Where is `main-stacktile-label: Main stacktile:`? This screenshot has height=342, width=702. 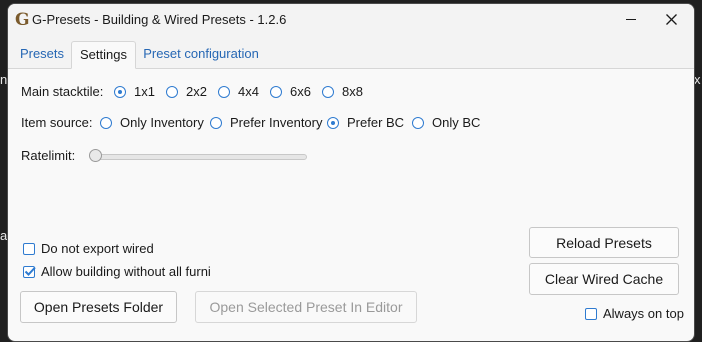
main-stacktile-label: Main stacktile: is located at coordinates (62, 91).